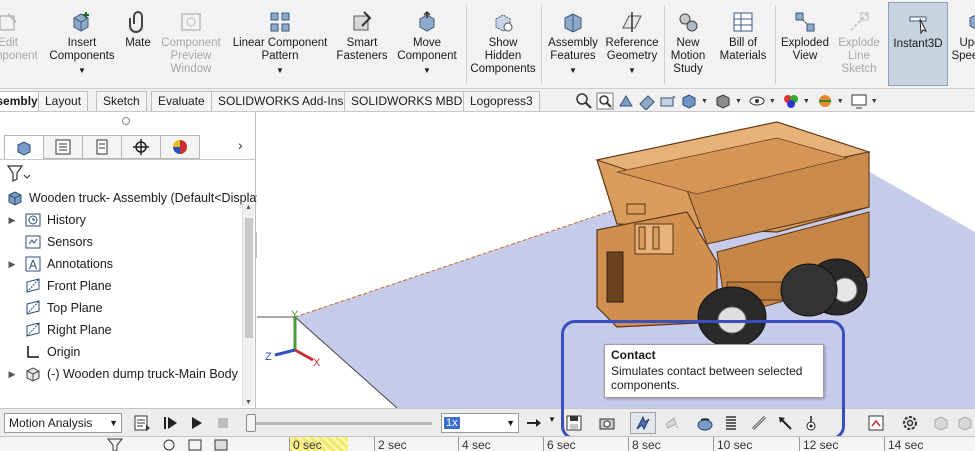  I want to click on playback-slider-track, so click(342, 423).